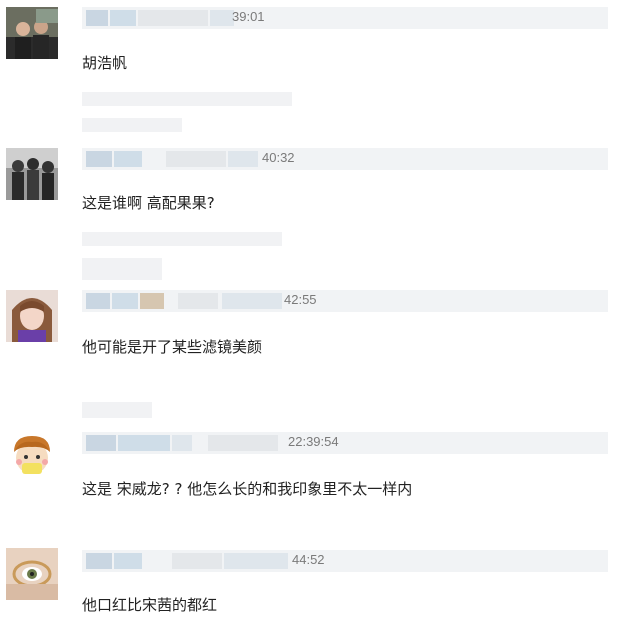 Image resolution: width=640 pixels, height=629 pixels. I want to click on photo-avatar-eye-glasses-icon, so click(32, 574).